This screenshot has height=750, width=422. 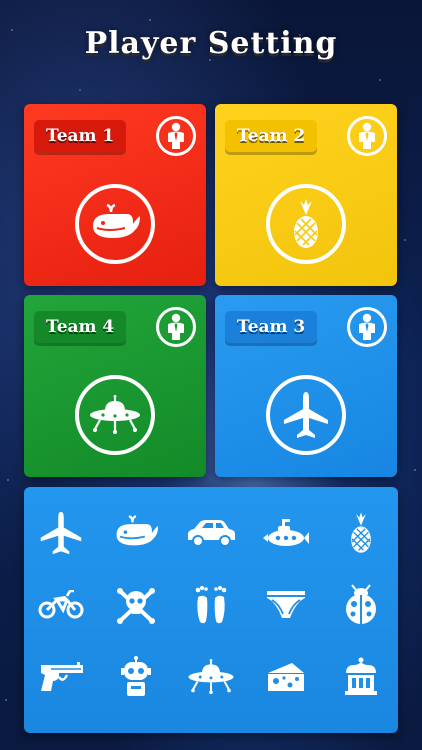 I want to click on crown-icon, so click(x=360, y=677).